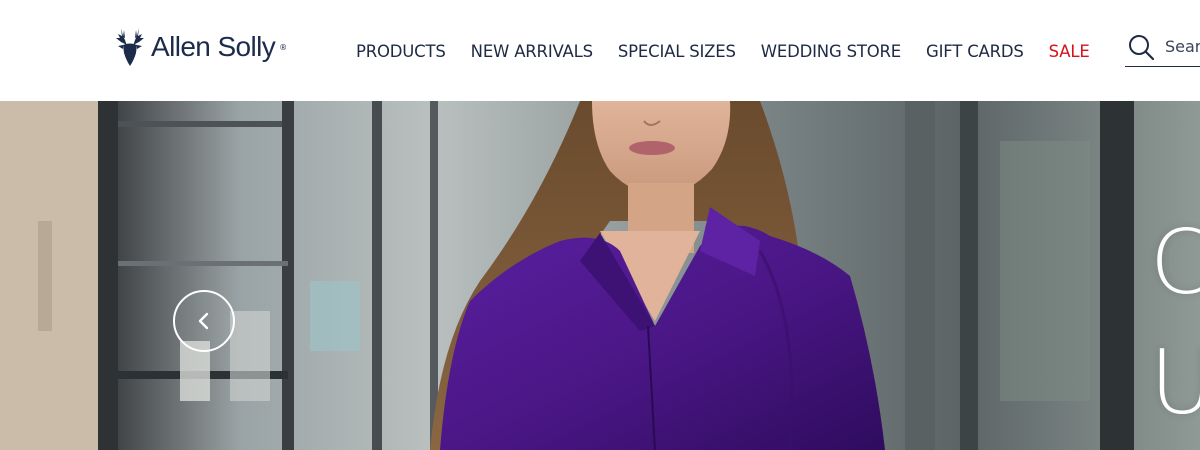 The width and height of the screenshot is (1200, 450). Describe the element at coordinates (1141, 47) in the screenshot. I see `search-icon` at that location.